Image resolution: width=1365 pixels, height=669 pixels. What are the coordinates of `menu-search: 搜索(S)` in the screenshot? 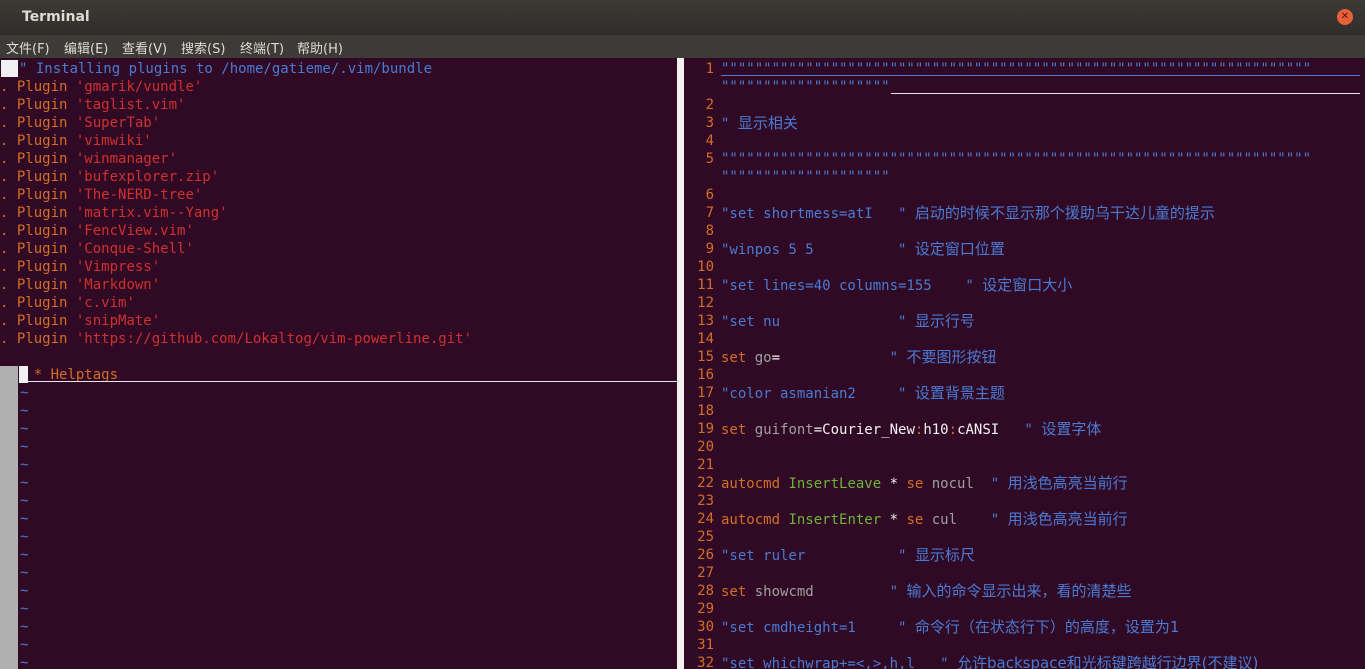 It's located at (203, 47).